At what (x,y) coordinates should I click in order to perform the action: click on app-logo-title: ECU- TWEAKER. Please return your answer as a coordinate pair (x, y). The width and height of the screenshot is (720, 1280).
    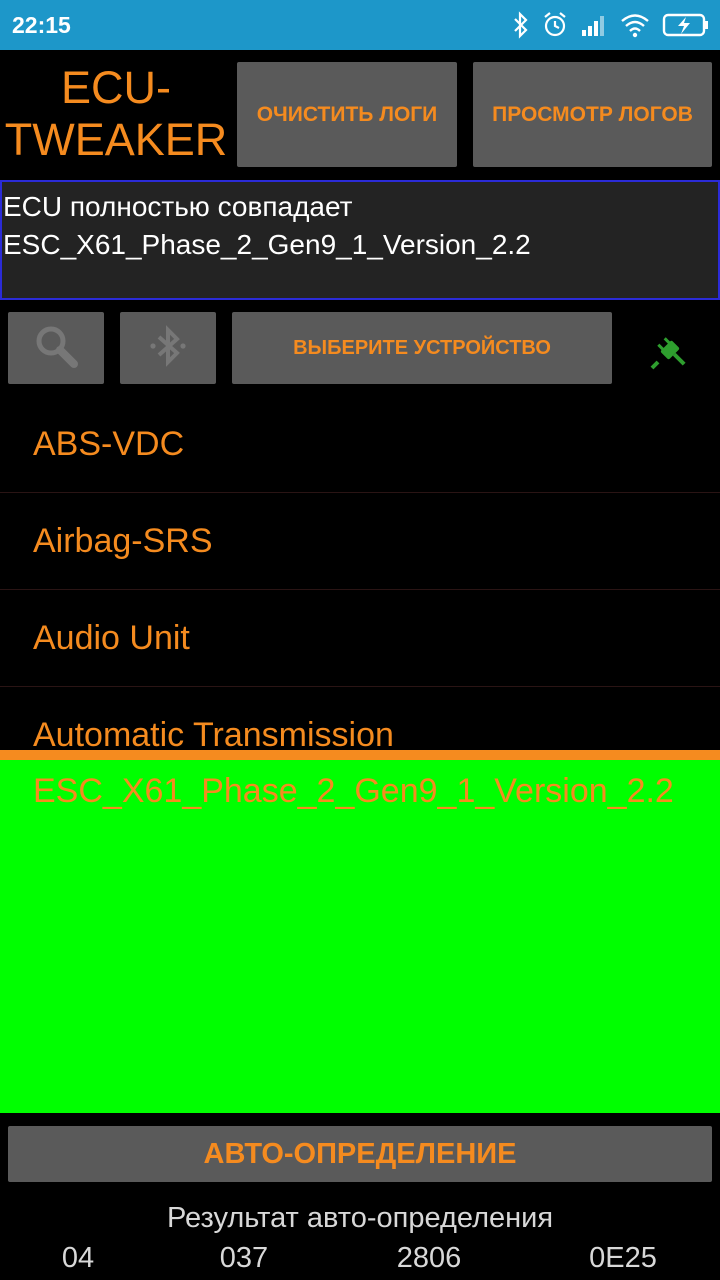
    Looking at the image, I should click on (116, 114).